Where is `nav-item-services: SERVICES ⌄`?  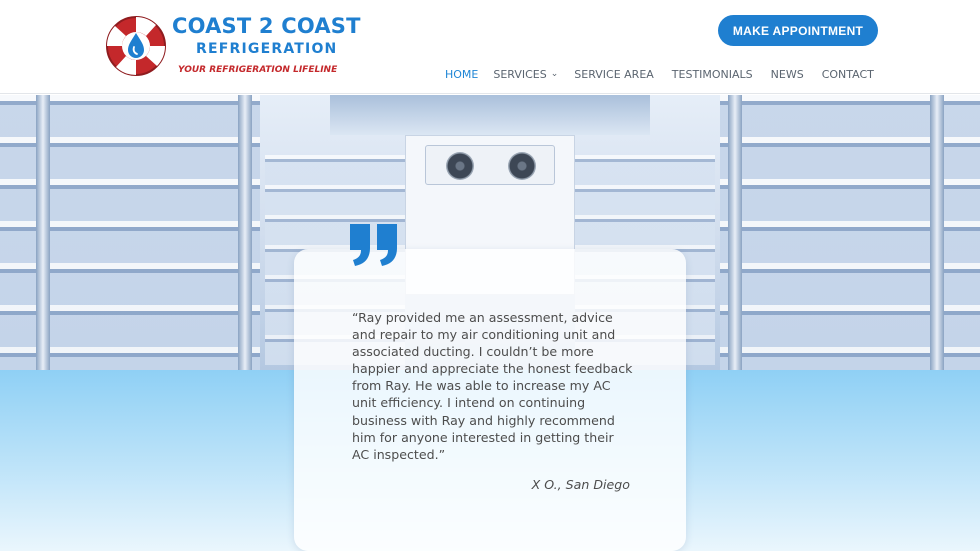
nav-item-services: SERVICES ⌄ is located at coordinates (525, 74).